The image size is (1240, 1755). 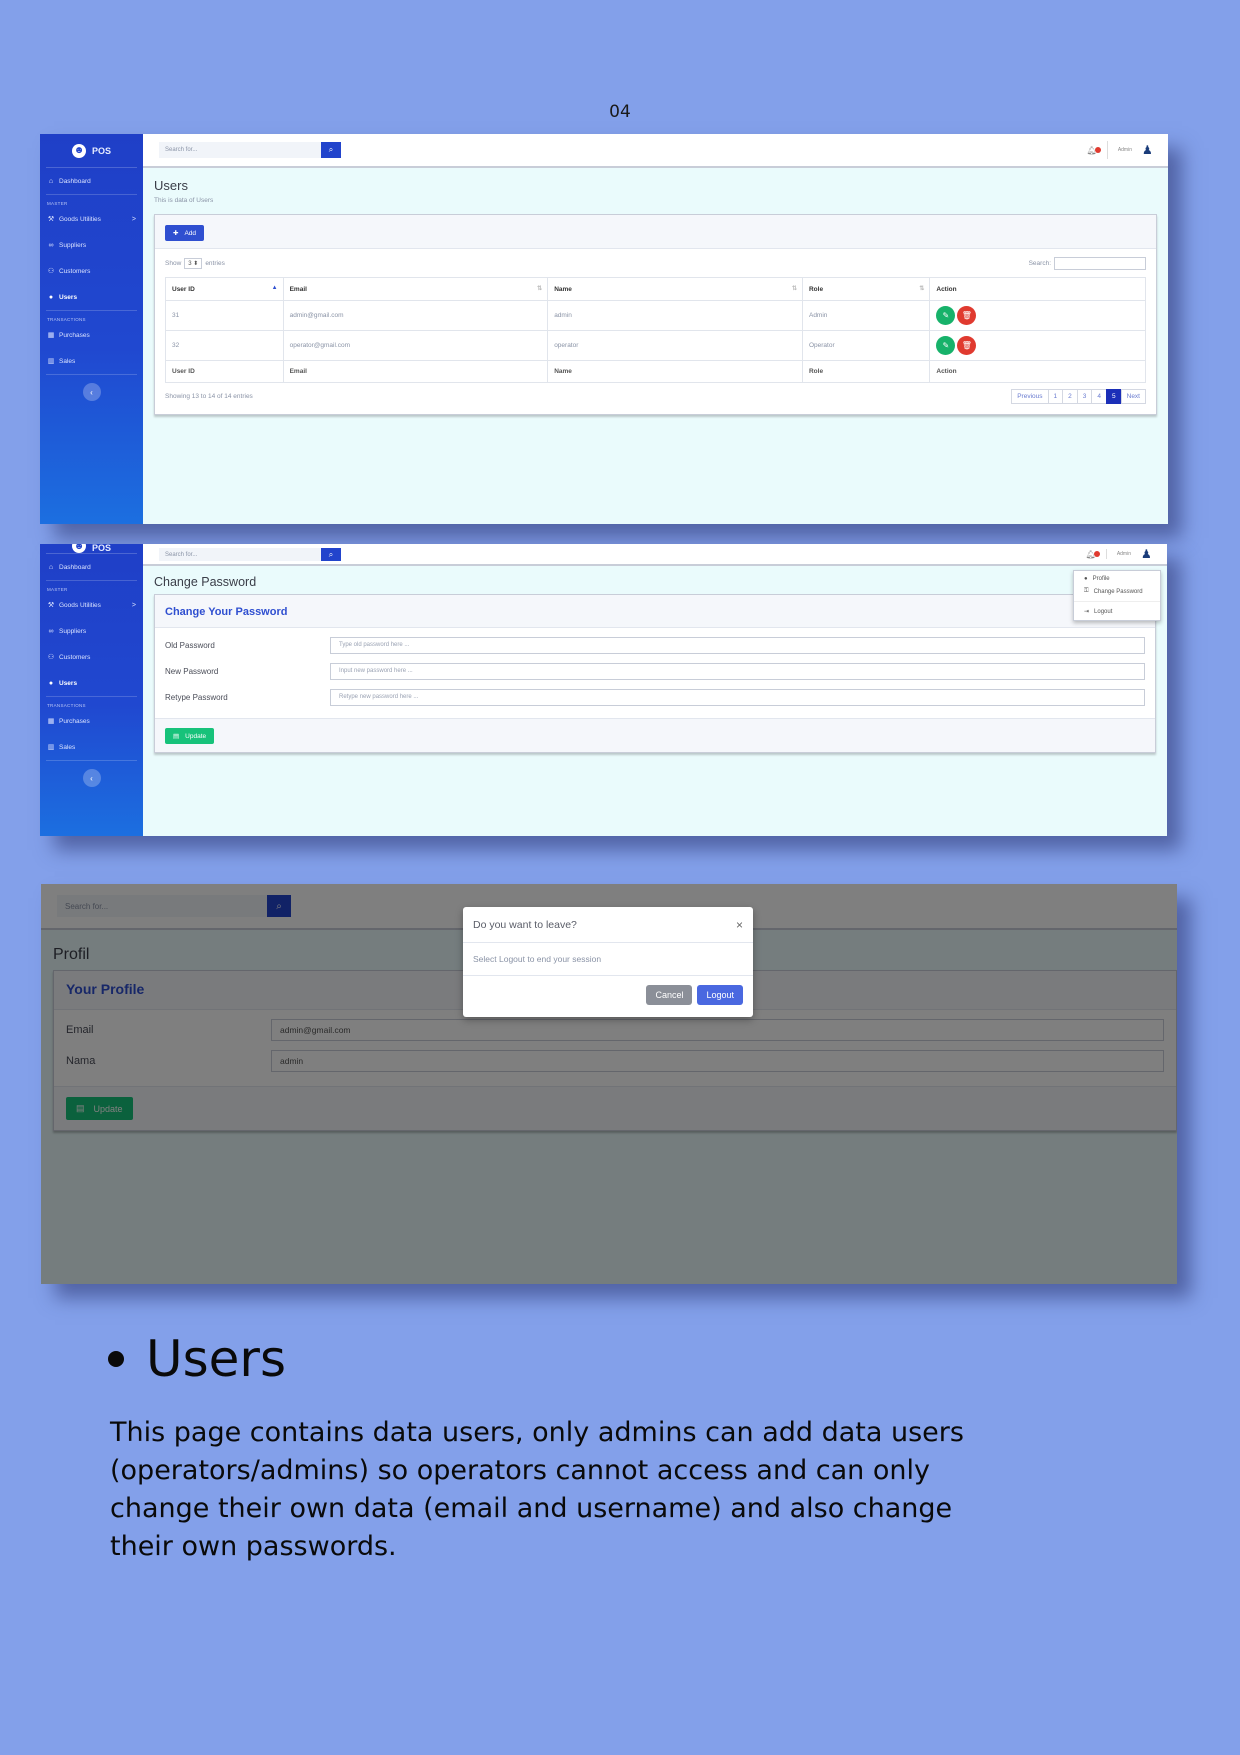 What do you see at coordinates (1037, 289) in the screenshot?
I see `column-header-action: Action` at bounding box center [1037, 289].